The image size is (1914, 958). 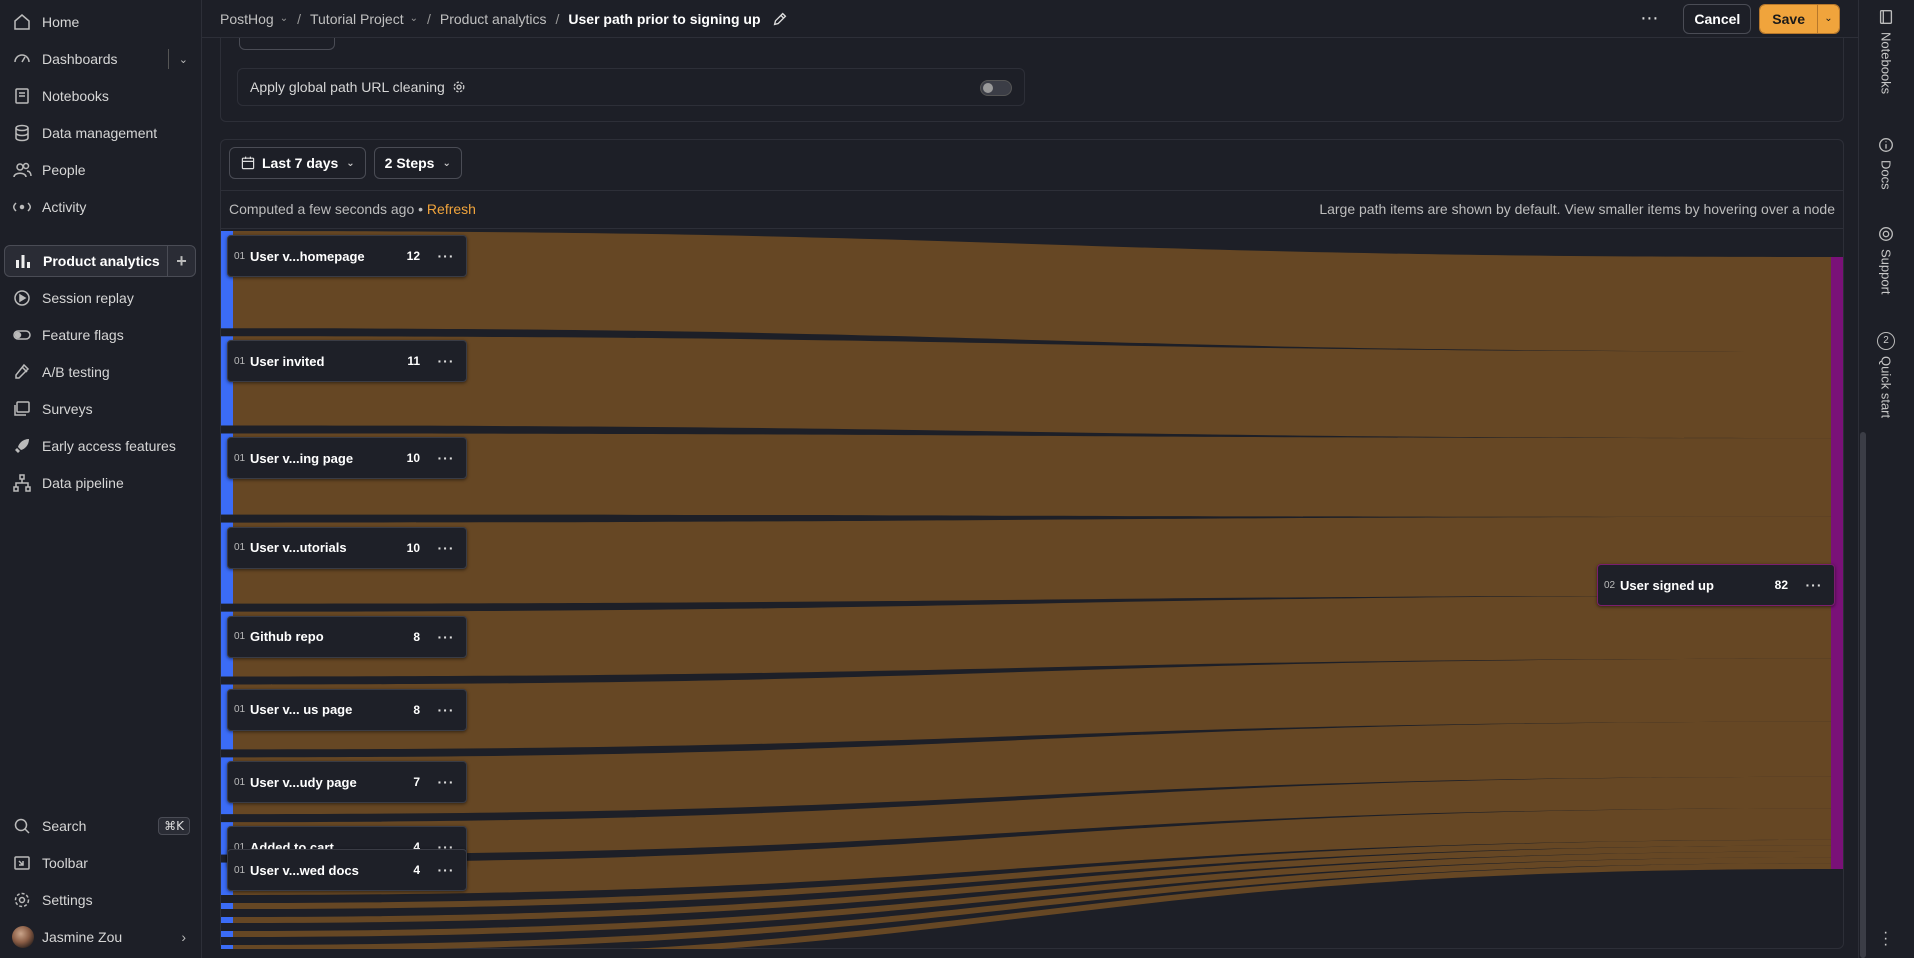 What do you see at coordinates (1886, 163) in the screenshot?
I see `rail-item-docs: Docs` at bounding box center [1886, 163].